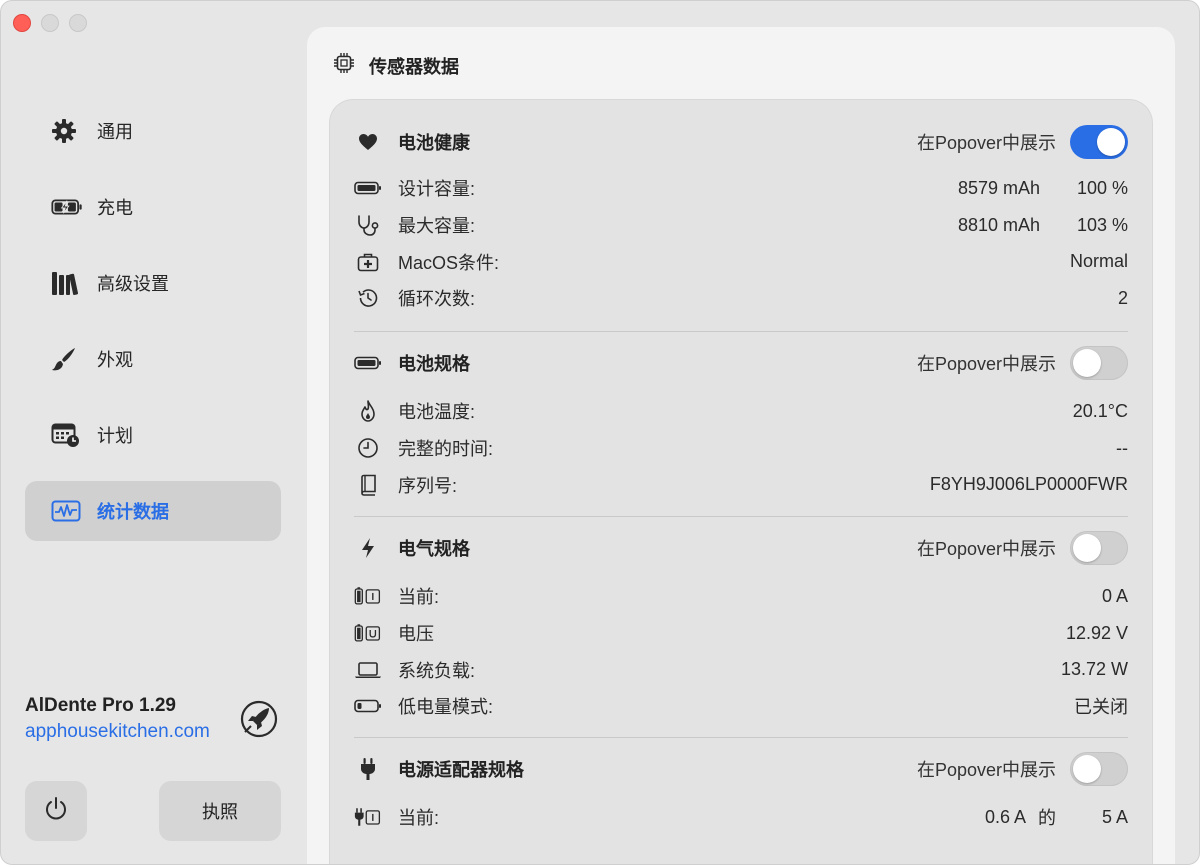  I want to click on row-value: --, so click(1122, 447).